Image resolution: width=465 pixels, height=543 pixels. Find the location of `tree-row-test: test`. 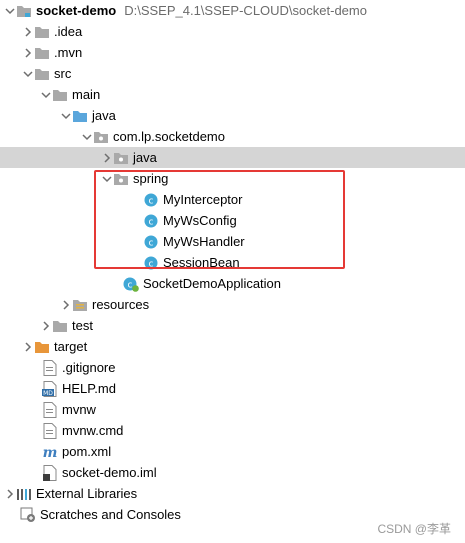

tree-row-test: test is located at coordinates (232, 325).